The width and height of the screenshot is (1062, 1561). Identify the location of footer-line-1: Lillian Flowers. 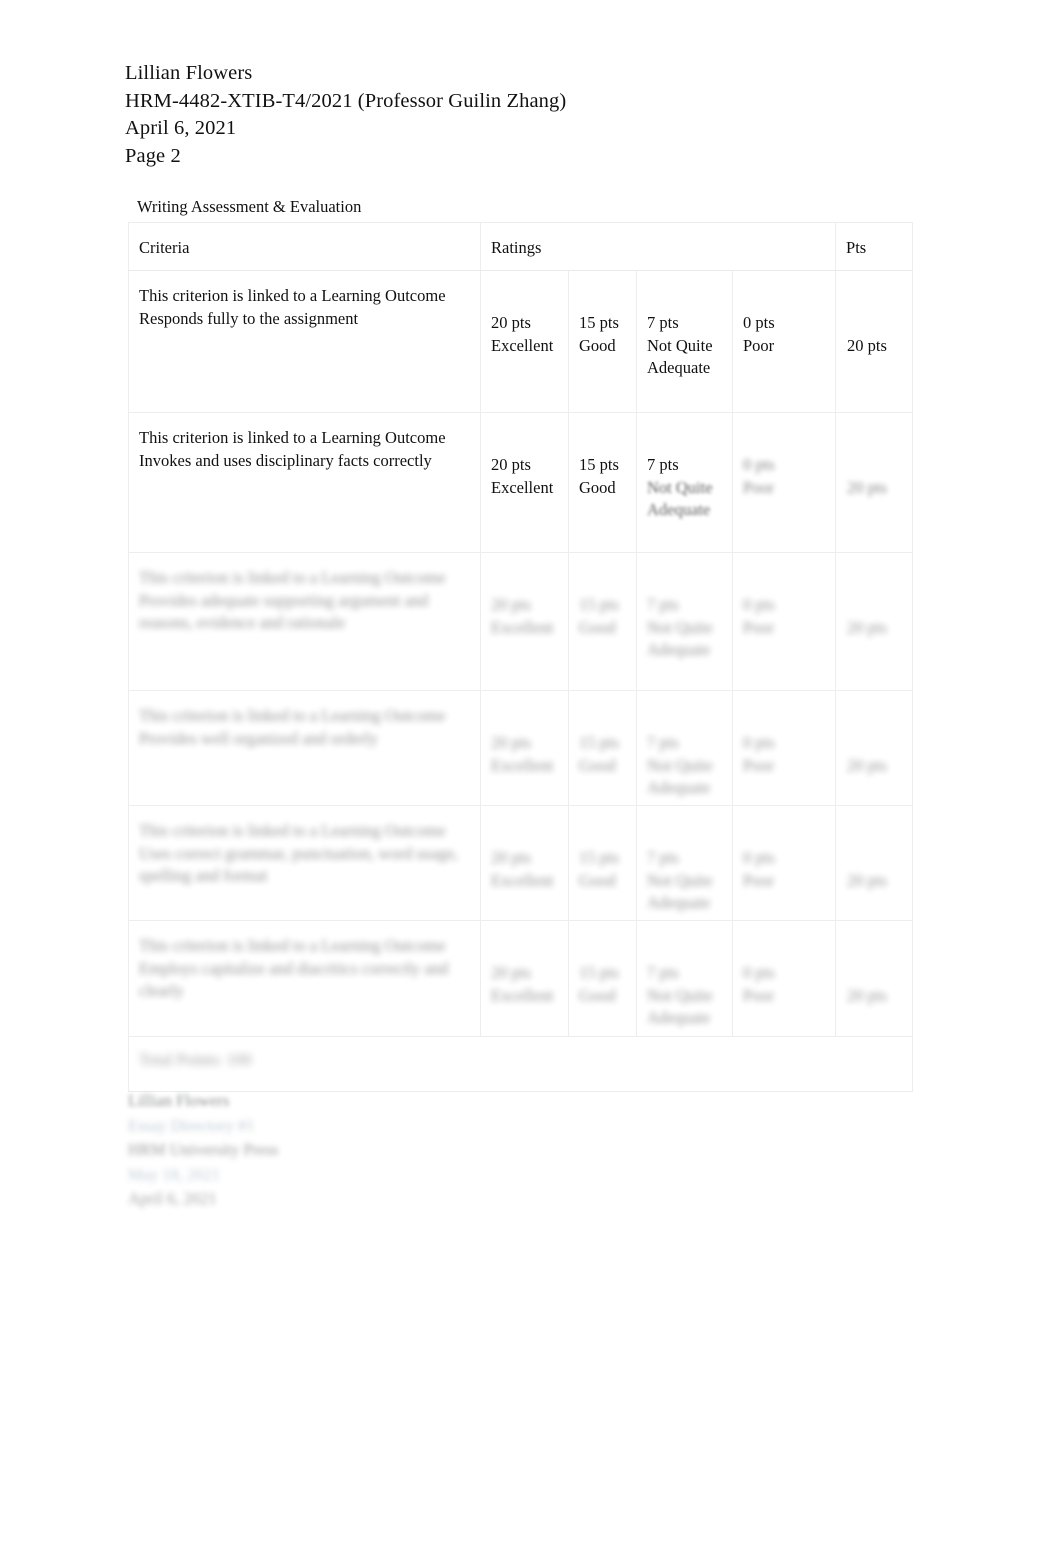
(179, 1100).